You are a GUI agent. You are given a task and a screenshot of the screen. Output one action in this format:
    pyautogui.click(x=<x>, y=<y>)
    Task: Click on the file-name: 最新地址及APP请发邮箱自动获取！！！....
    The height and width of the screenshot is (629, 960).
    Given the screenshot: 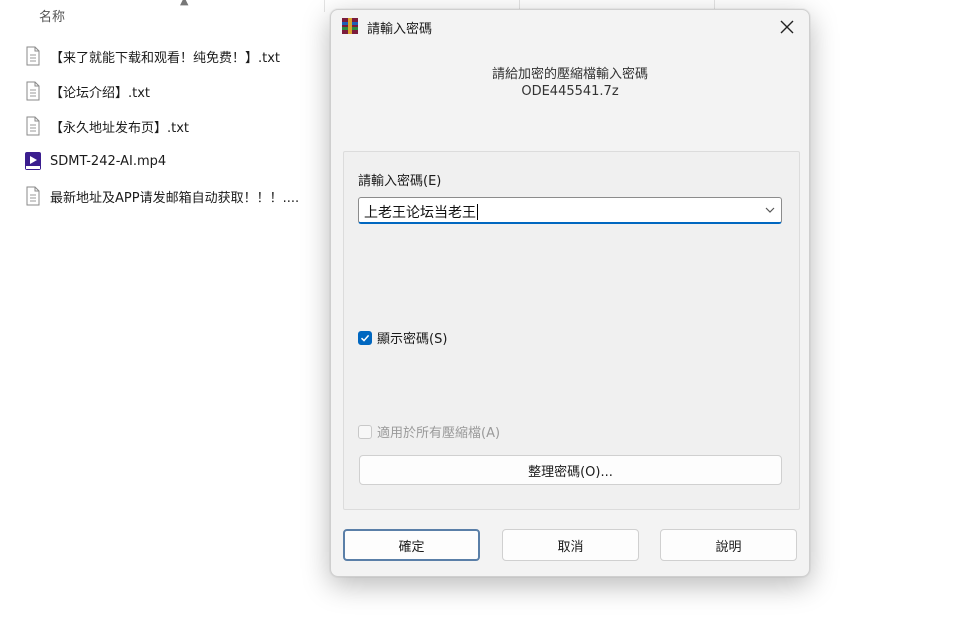 What is the action you would take?
    pyautogui.click(x=175, y=198)
    